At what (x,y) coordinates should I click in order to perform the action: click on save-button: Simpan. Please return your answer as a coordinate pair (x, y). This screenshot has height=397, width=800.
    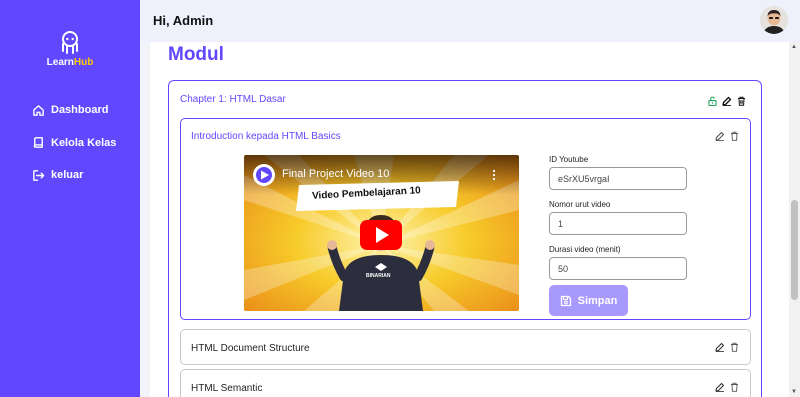
    Looking at the image, I should click on (588, 300).